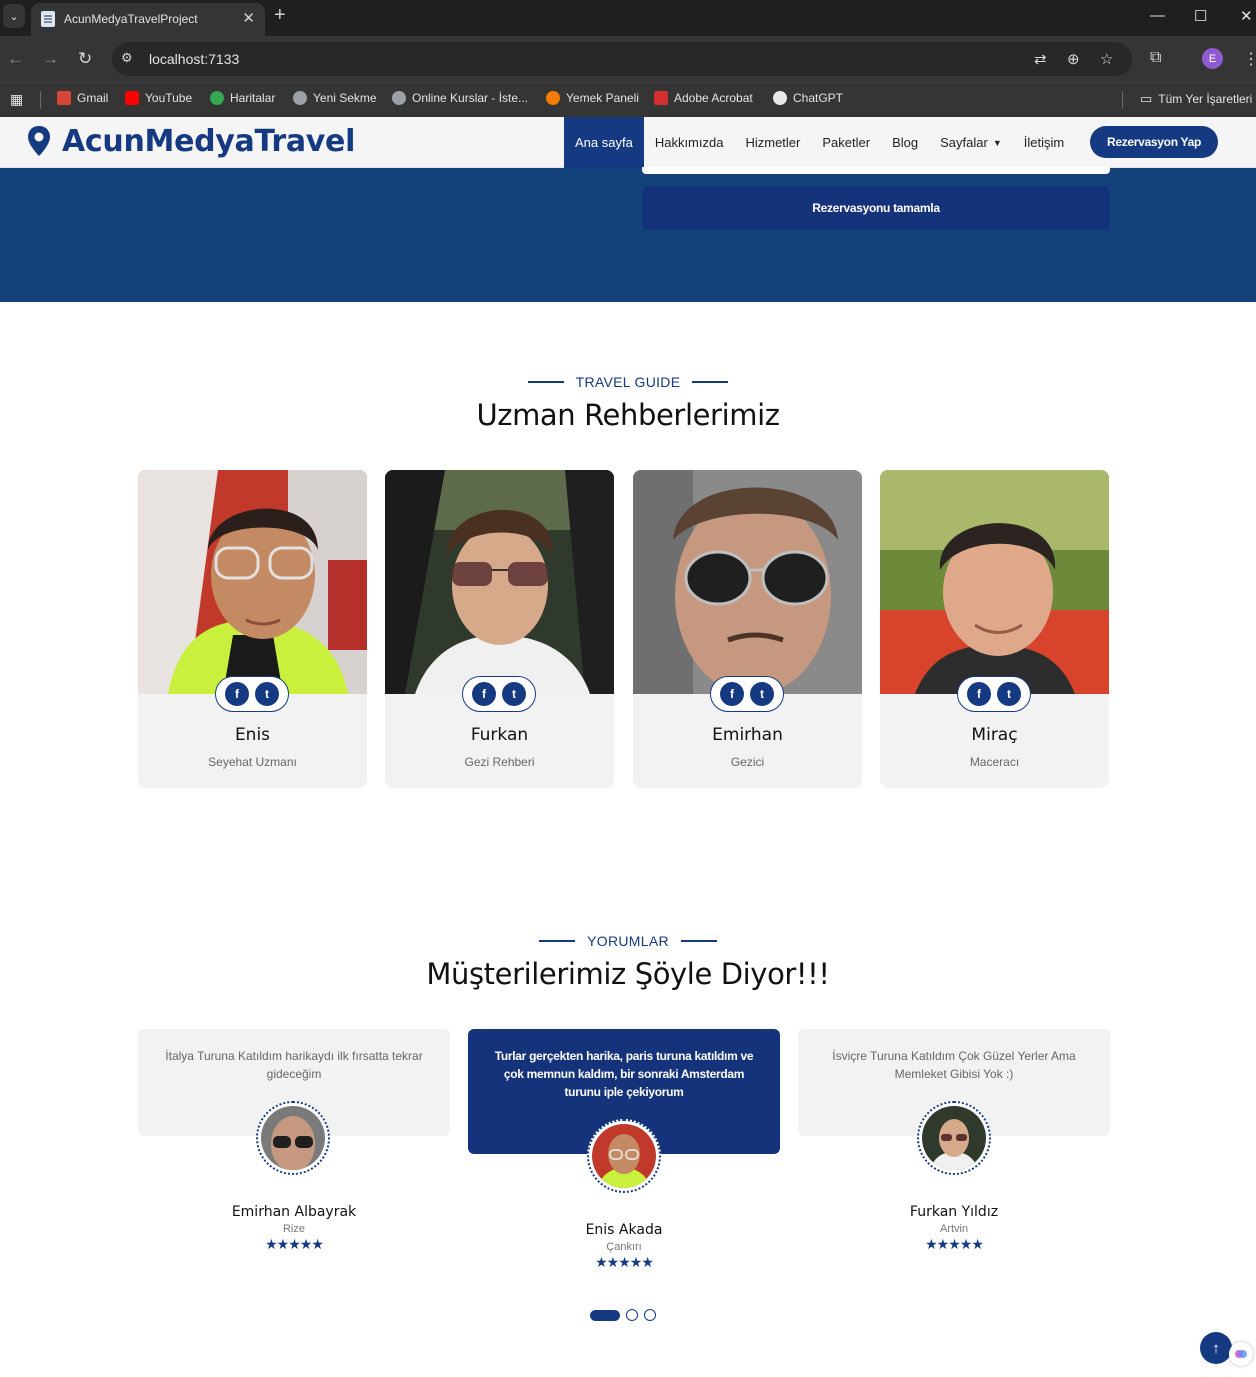 This screenshot has width=1256, height=1377. What do you see at coordinates (15, 59) in the screenshot?
I see `back-icon: ←` at bounding box center [15, 59].